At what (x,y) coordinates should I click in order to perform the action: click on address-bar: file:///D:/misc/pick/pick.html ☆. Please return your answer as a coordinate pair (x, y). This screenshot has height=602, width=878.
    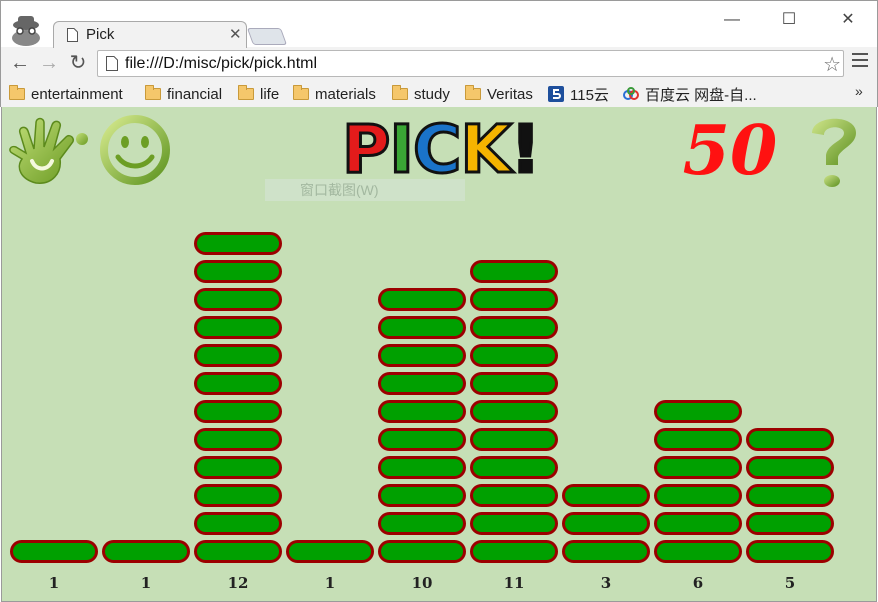
    Looking at the image, I should click on (470, 63).